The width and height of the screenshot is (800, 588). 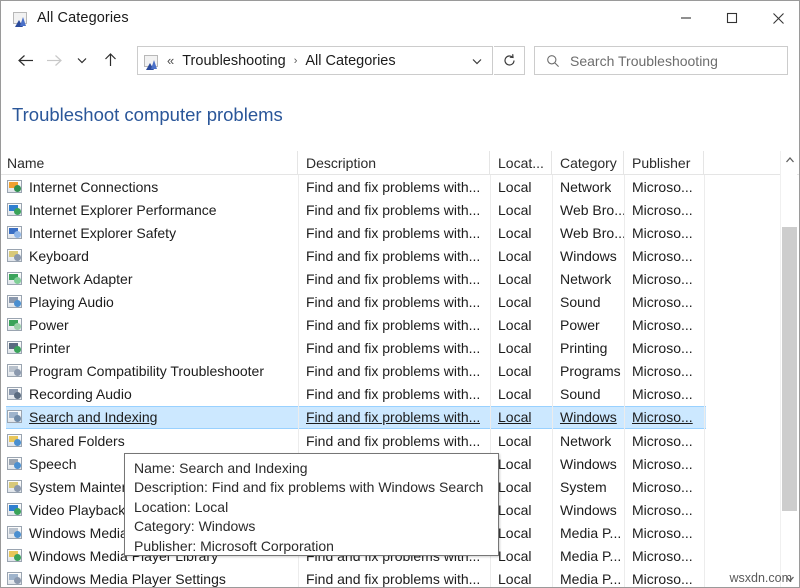 What do you see at coordinates (477, 60) in the screenshot?
I see `chevron-down-icon` at bounding box center [477, 60].